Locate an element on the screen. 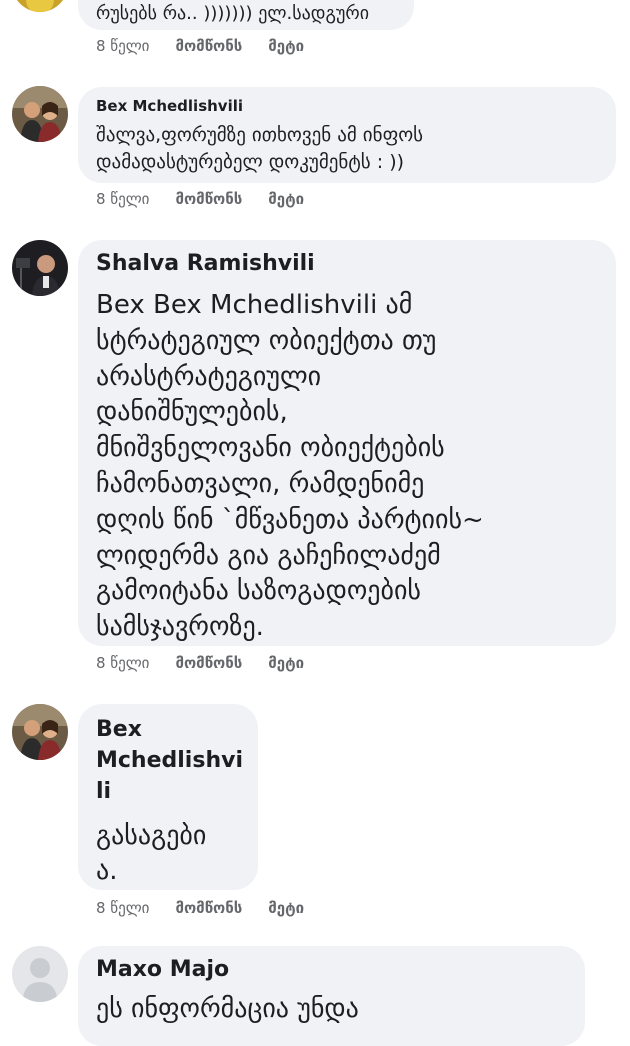 This screenshot has width=630, height=1046. comment-author: Bex Mchedlishvili is located at coordinates (356, 106).